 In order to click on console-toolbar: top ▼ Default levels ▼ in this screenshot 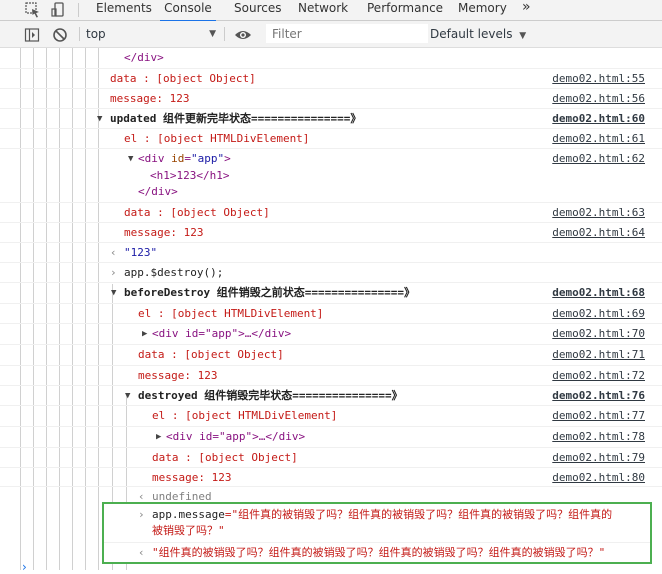, I will do `click(331, 34)`.